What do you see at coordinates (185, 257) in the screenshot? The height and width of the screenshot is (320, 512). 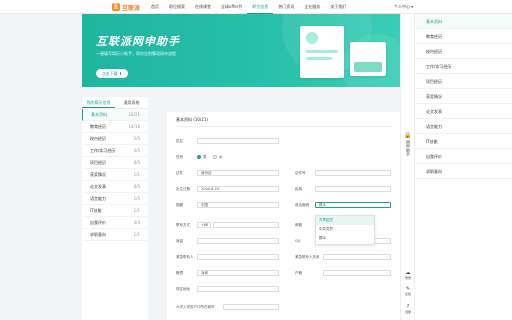 I see `emergency-contact-label: 紧急联系人` at bounding box center [185, 257].